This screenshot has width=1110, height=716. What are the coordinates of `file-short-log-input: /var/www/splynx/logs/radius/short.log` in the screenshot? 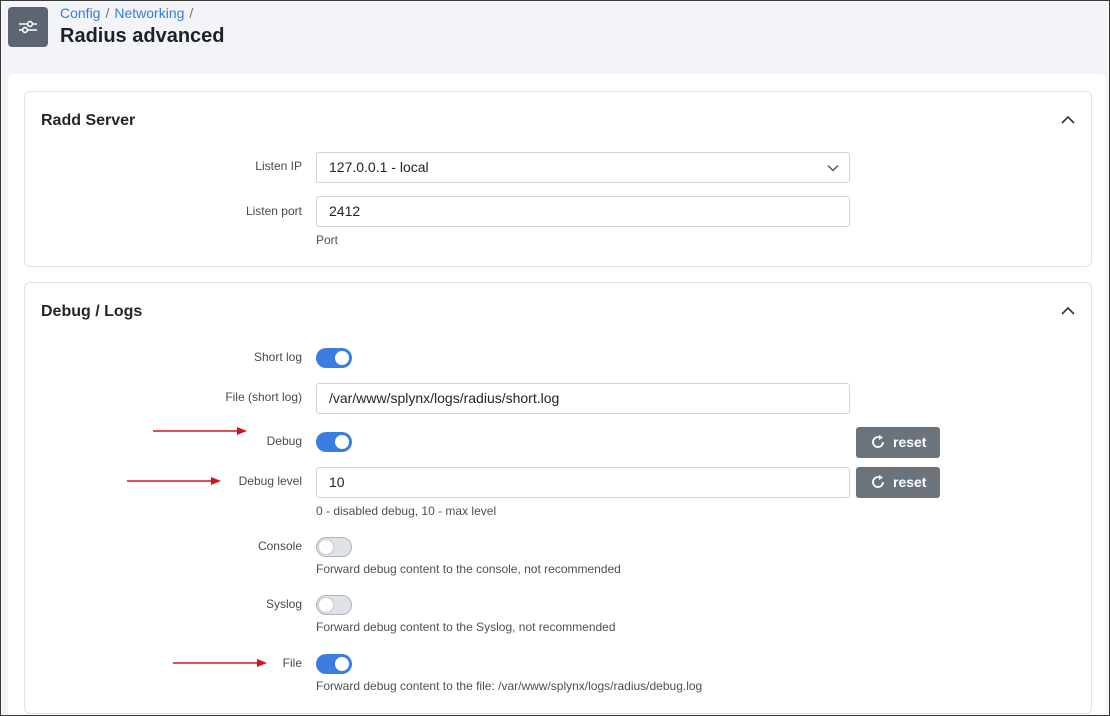 It's located at (583, 398).